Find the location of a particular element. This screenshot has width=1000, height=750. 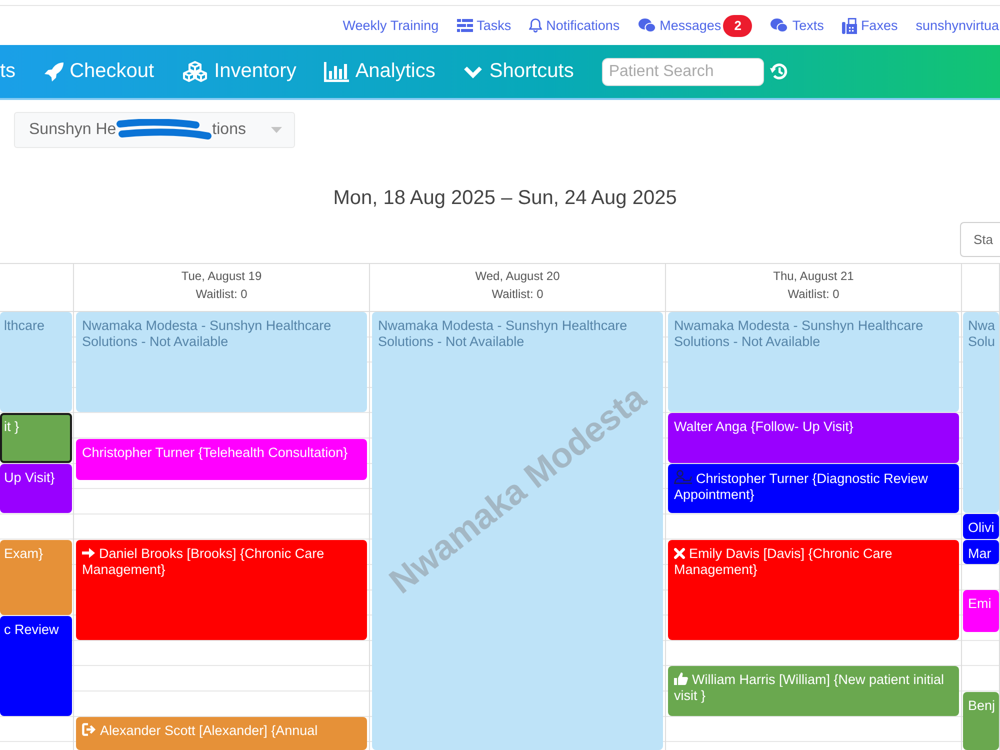

bell-icon is located at coordinates (535, 25).